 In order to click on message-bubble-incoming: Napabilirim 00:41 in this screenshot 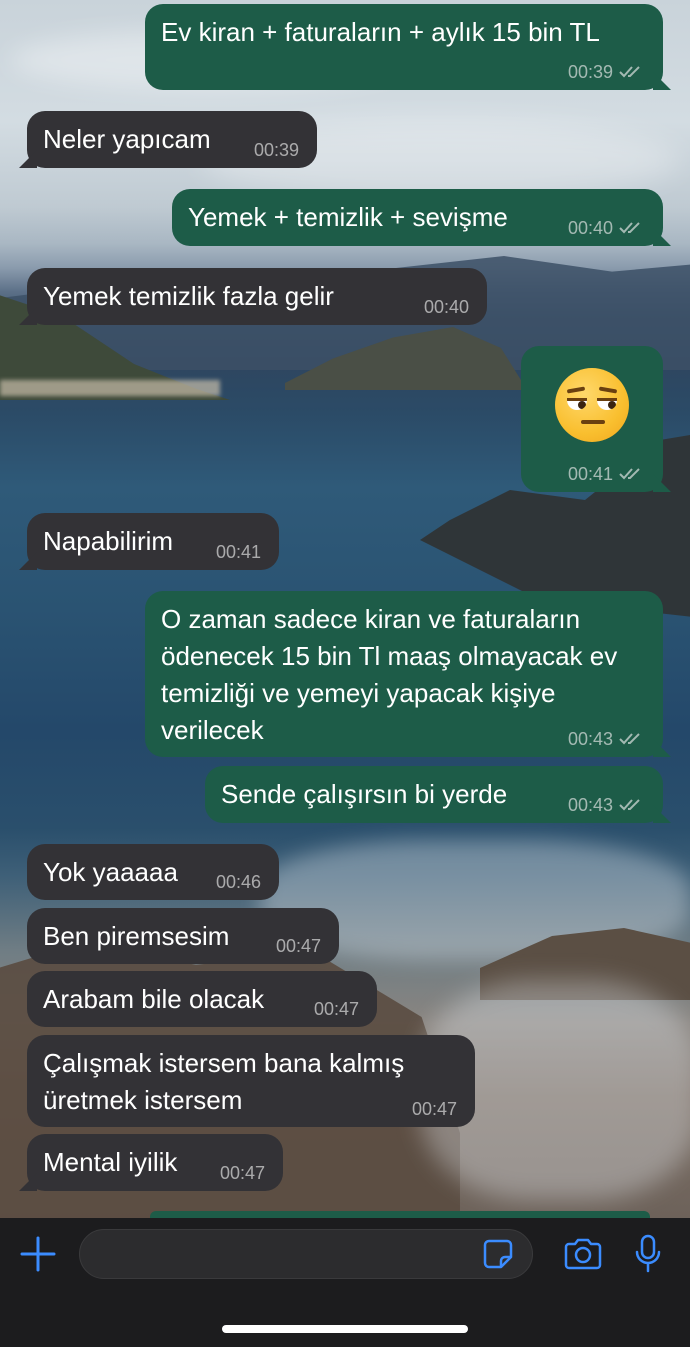, I will do `click(153, 541)`.